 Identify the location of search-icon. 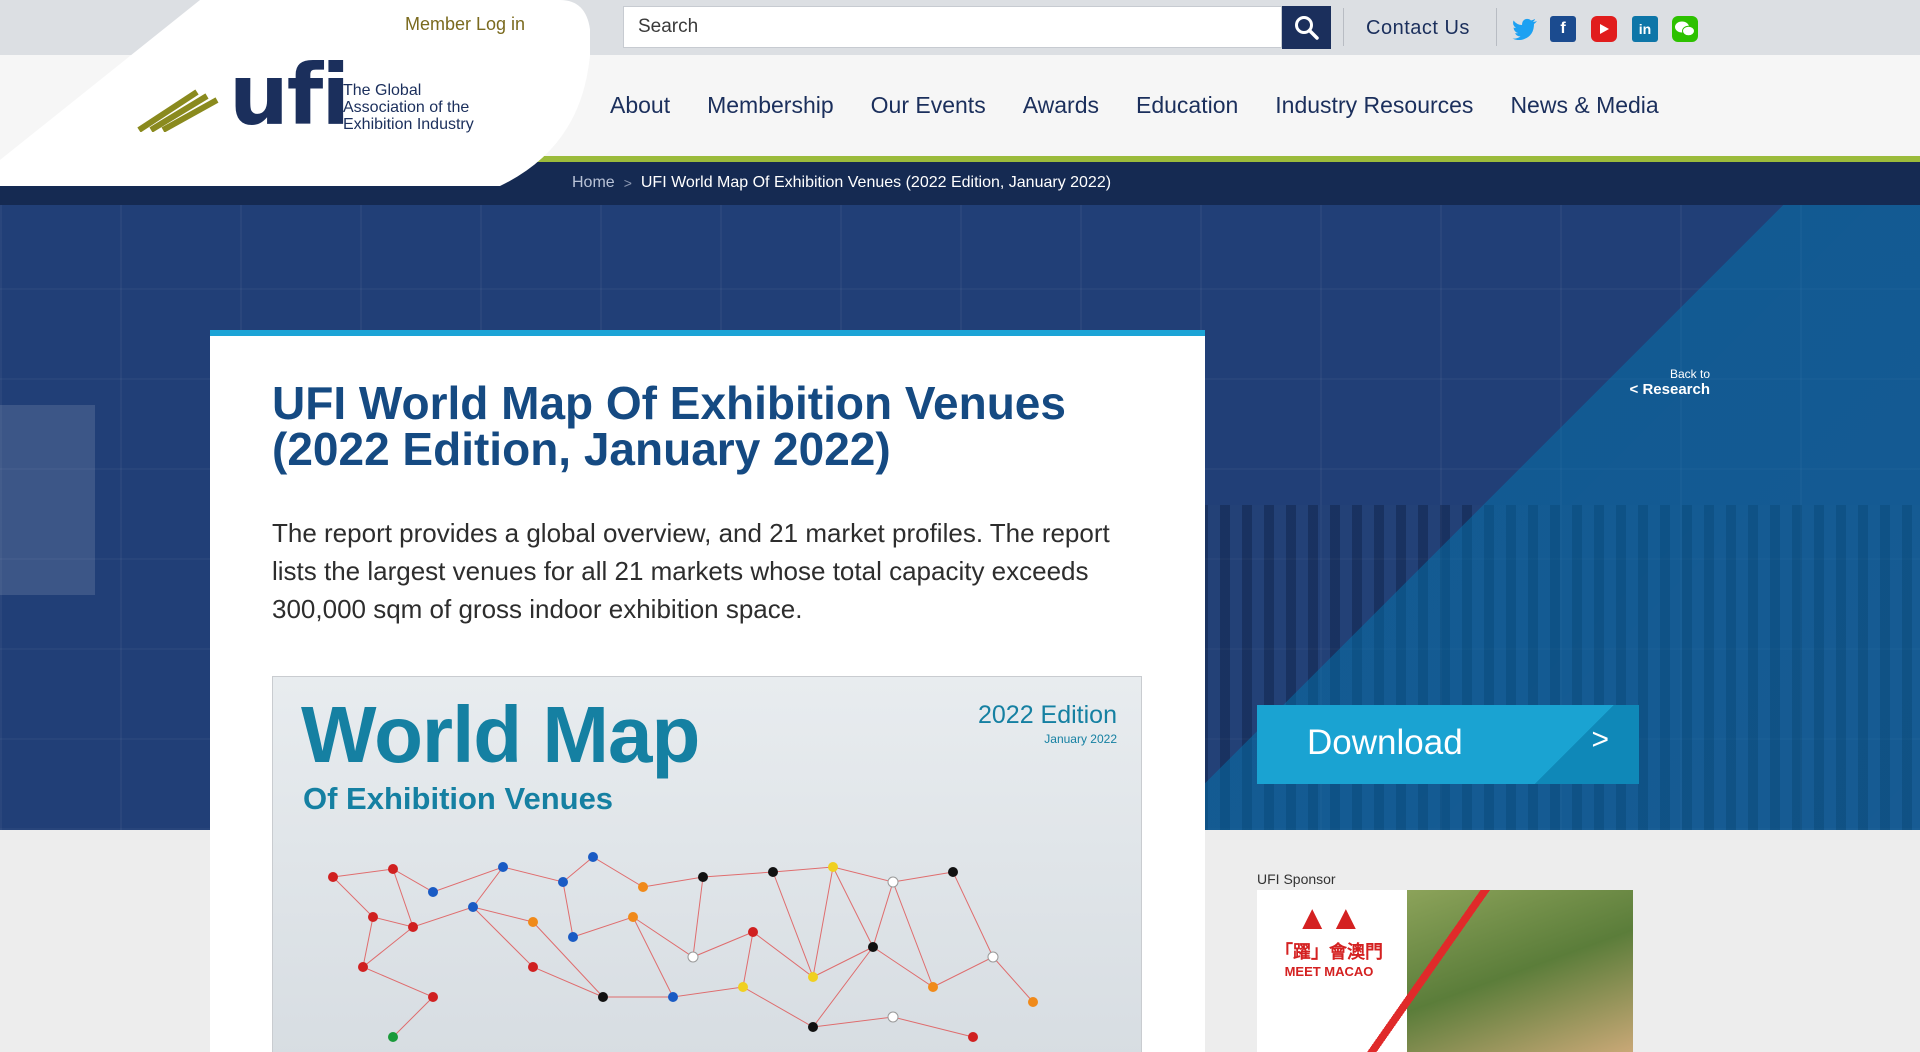
(1306, 27).